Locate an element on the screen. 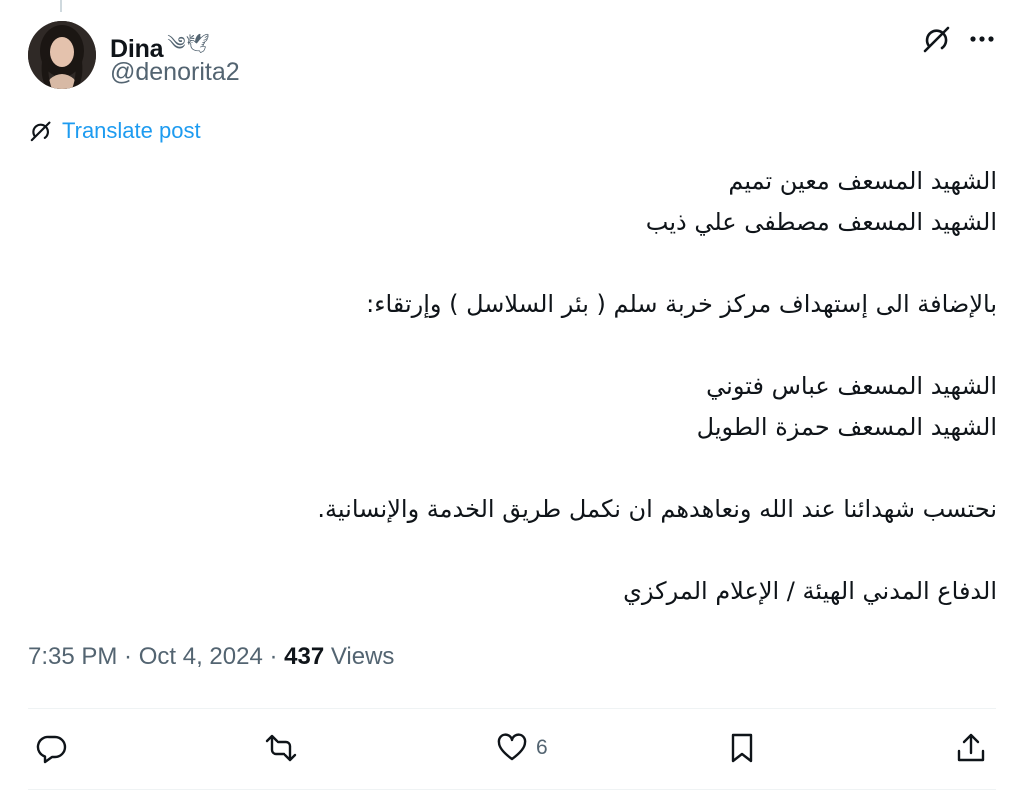  post-line: الدفاع المدني الهيئة / الإعلام المركزي is located at coordinates (810, 591).